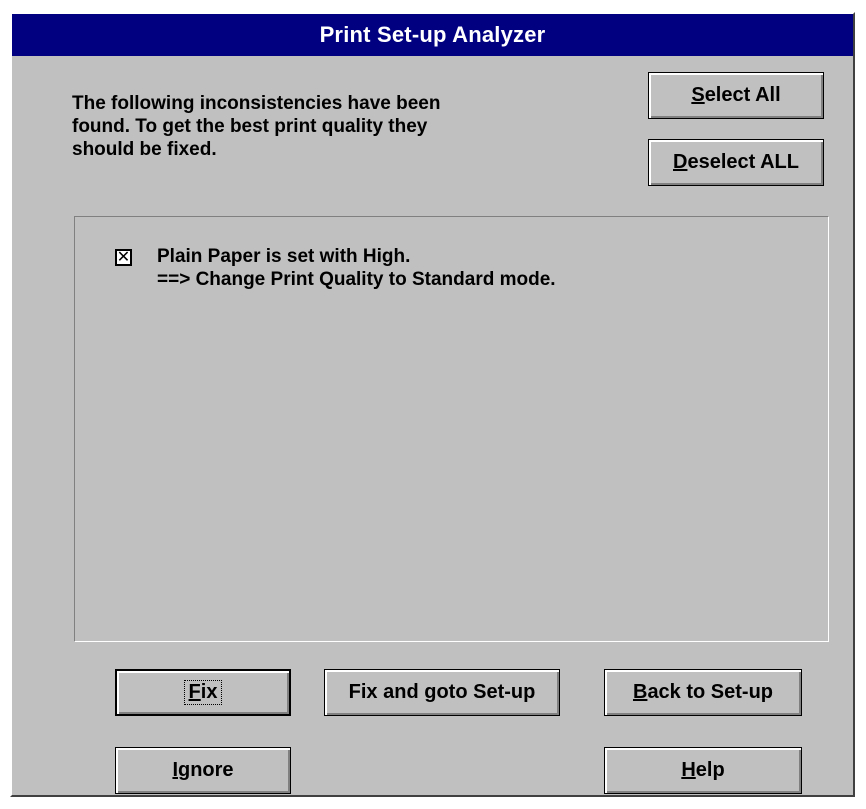 This screenshot has height=809, width=866. I want to click on item-checkbox: ✕, so click(123, 257).